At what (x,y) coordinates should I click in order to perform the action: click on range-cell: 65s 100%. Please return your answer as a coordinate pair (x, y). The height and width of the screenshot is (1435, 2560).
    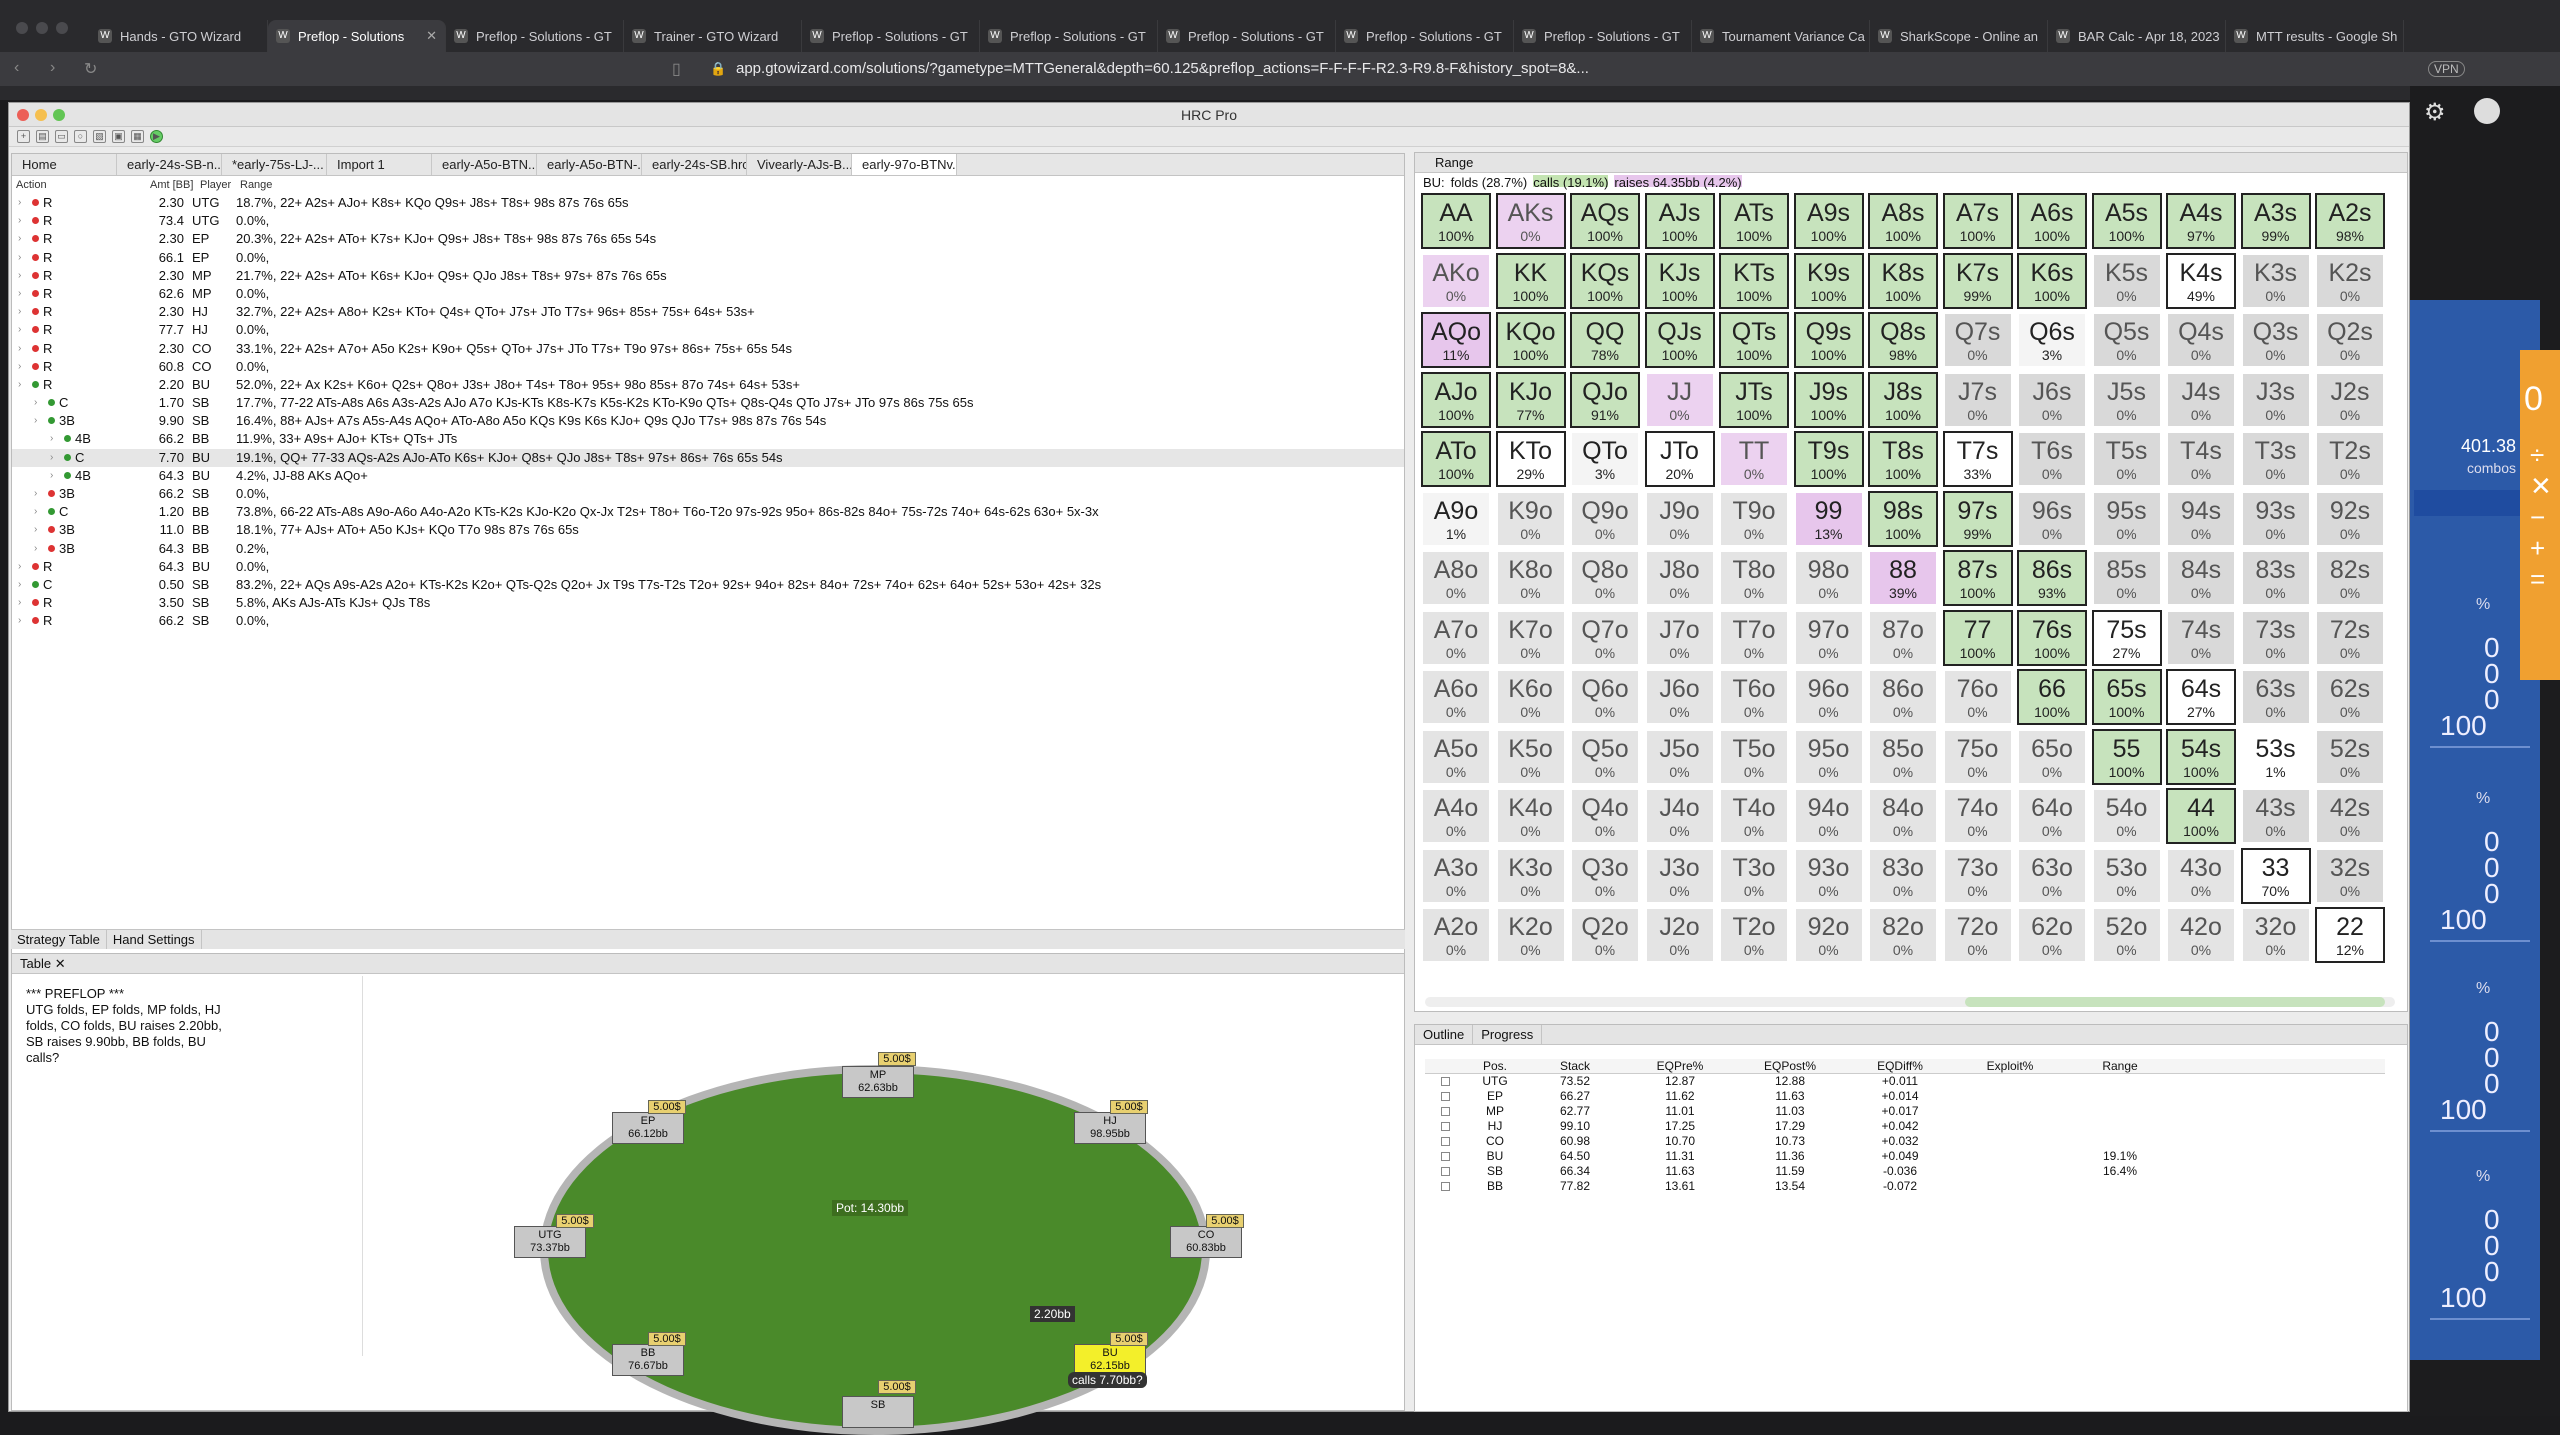
    Looking at the image, I should click on (2126, 697).